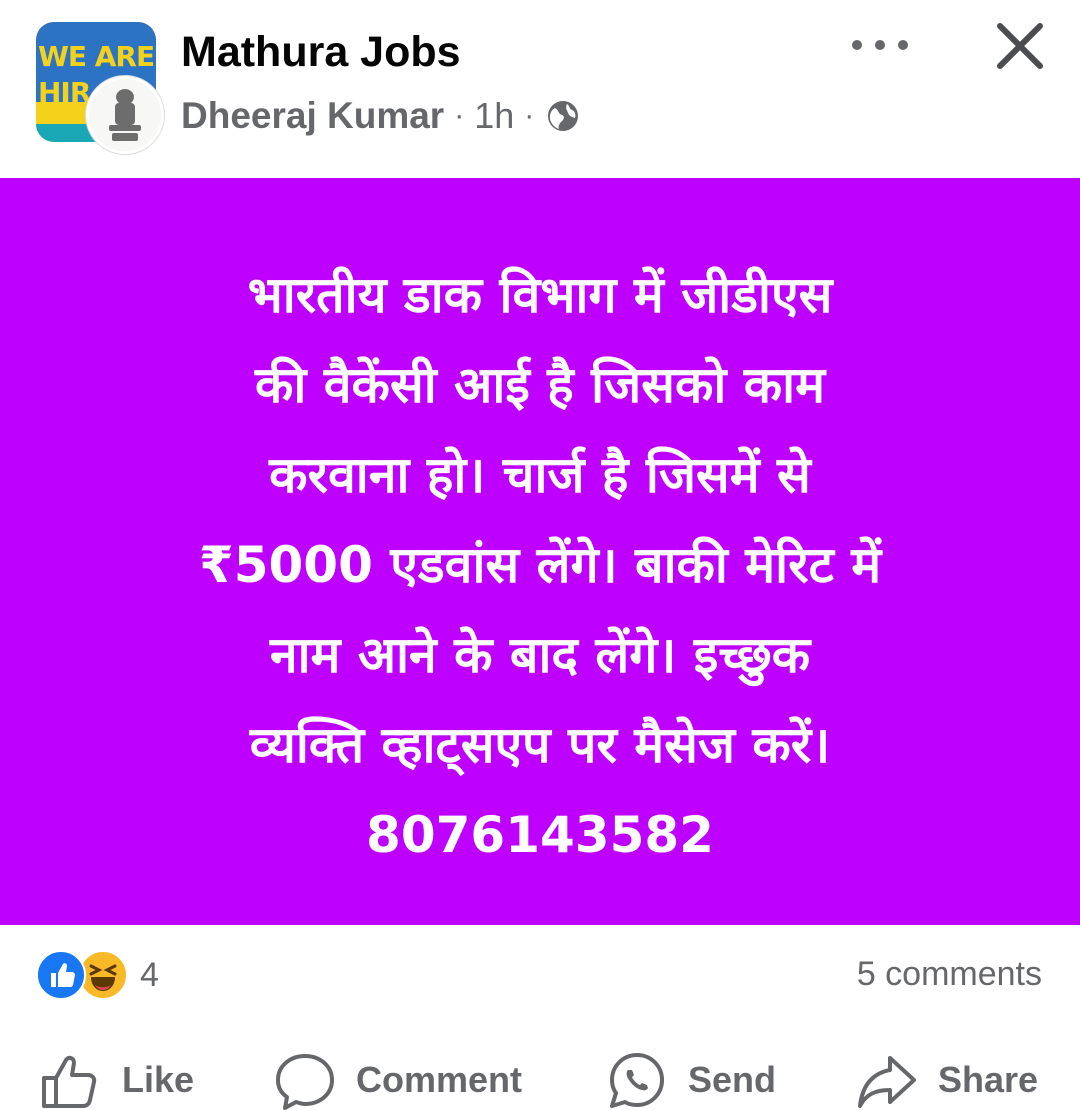  Describe the element at coordinates (64, 92) in the screenshot. I see `group-avatar-text-2: HIR` at that location.